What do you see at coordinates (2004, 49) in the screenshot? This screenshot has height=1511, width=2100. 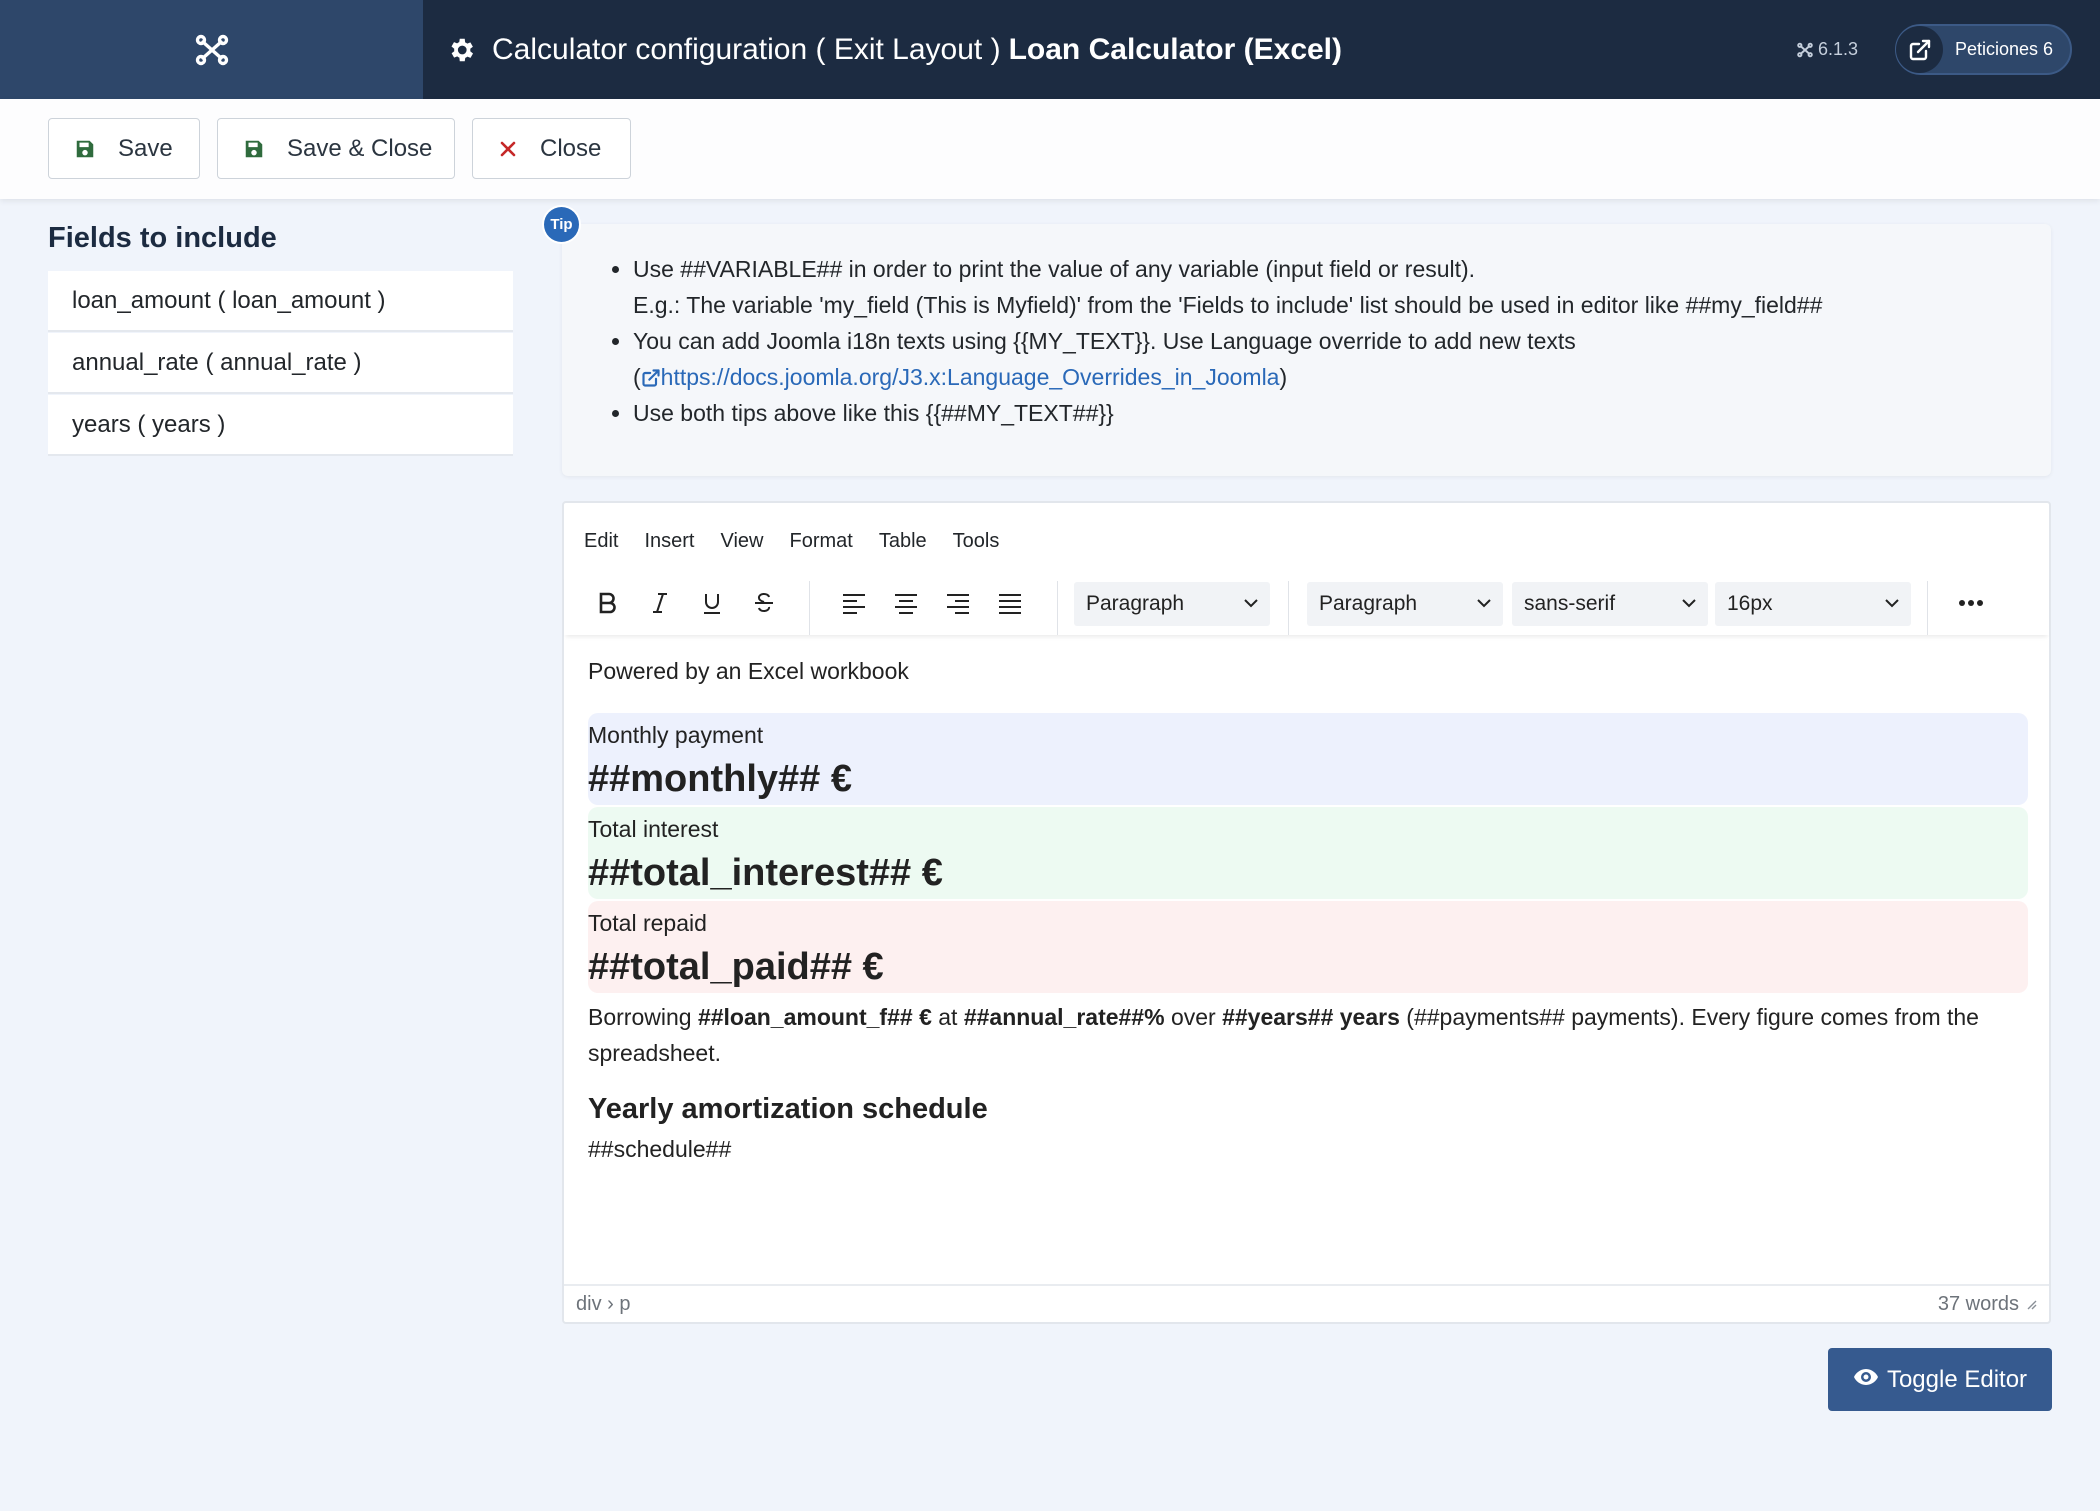 I see `requests-label: Peticiones 6` at bounding box center [2004, 49].